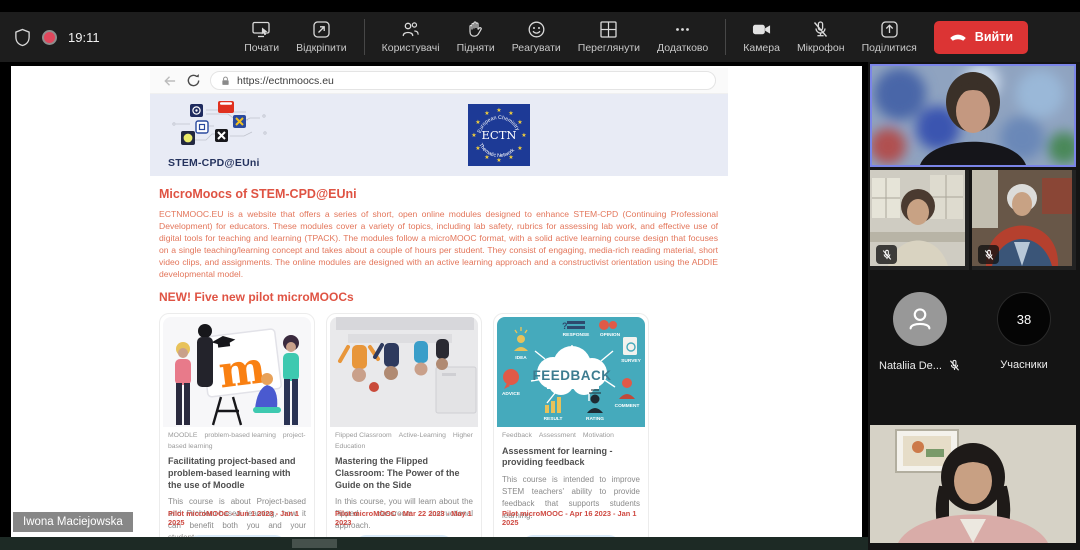 This screenshot has height=550, width=1080. I want to click on svg-text: OPINION, so click(610, 335).